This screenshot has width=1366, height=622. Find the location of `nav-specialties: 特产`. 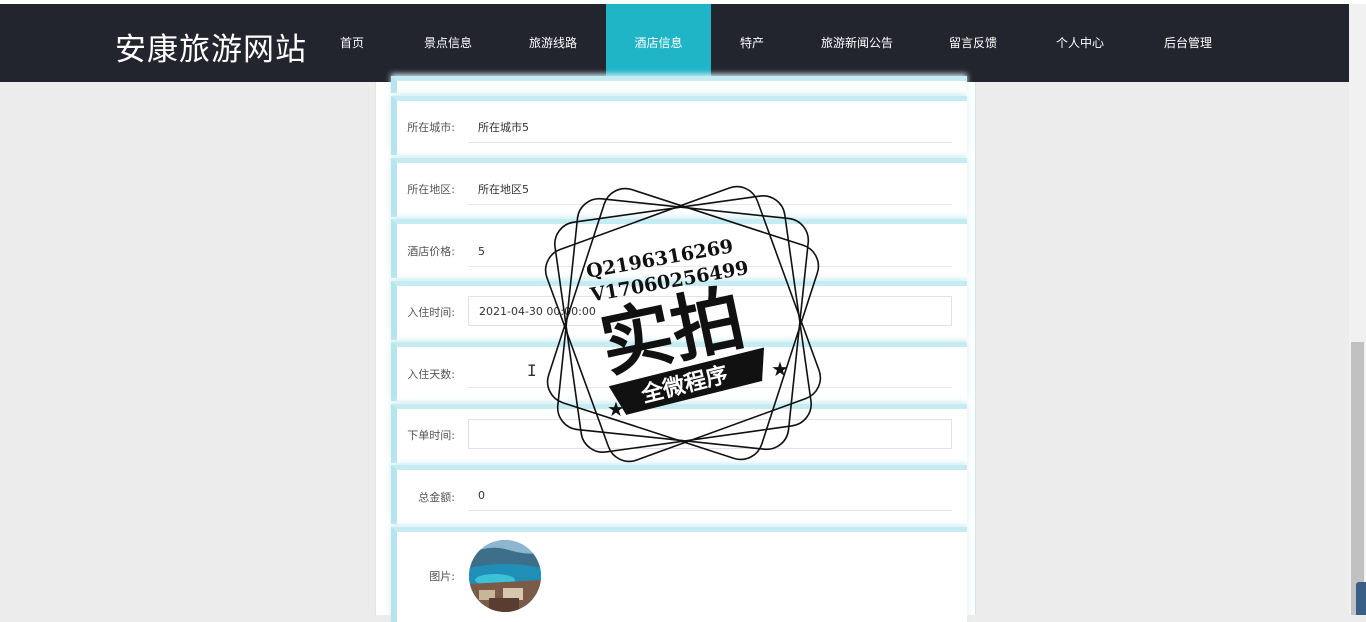

nav-specialties: 特产 is located at coordinates (752, 43).